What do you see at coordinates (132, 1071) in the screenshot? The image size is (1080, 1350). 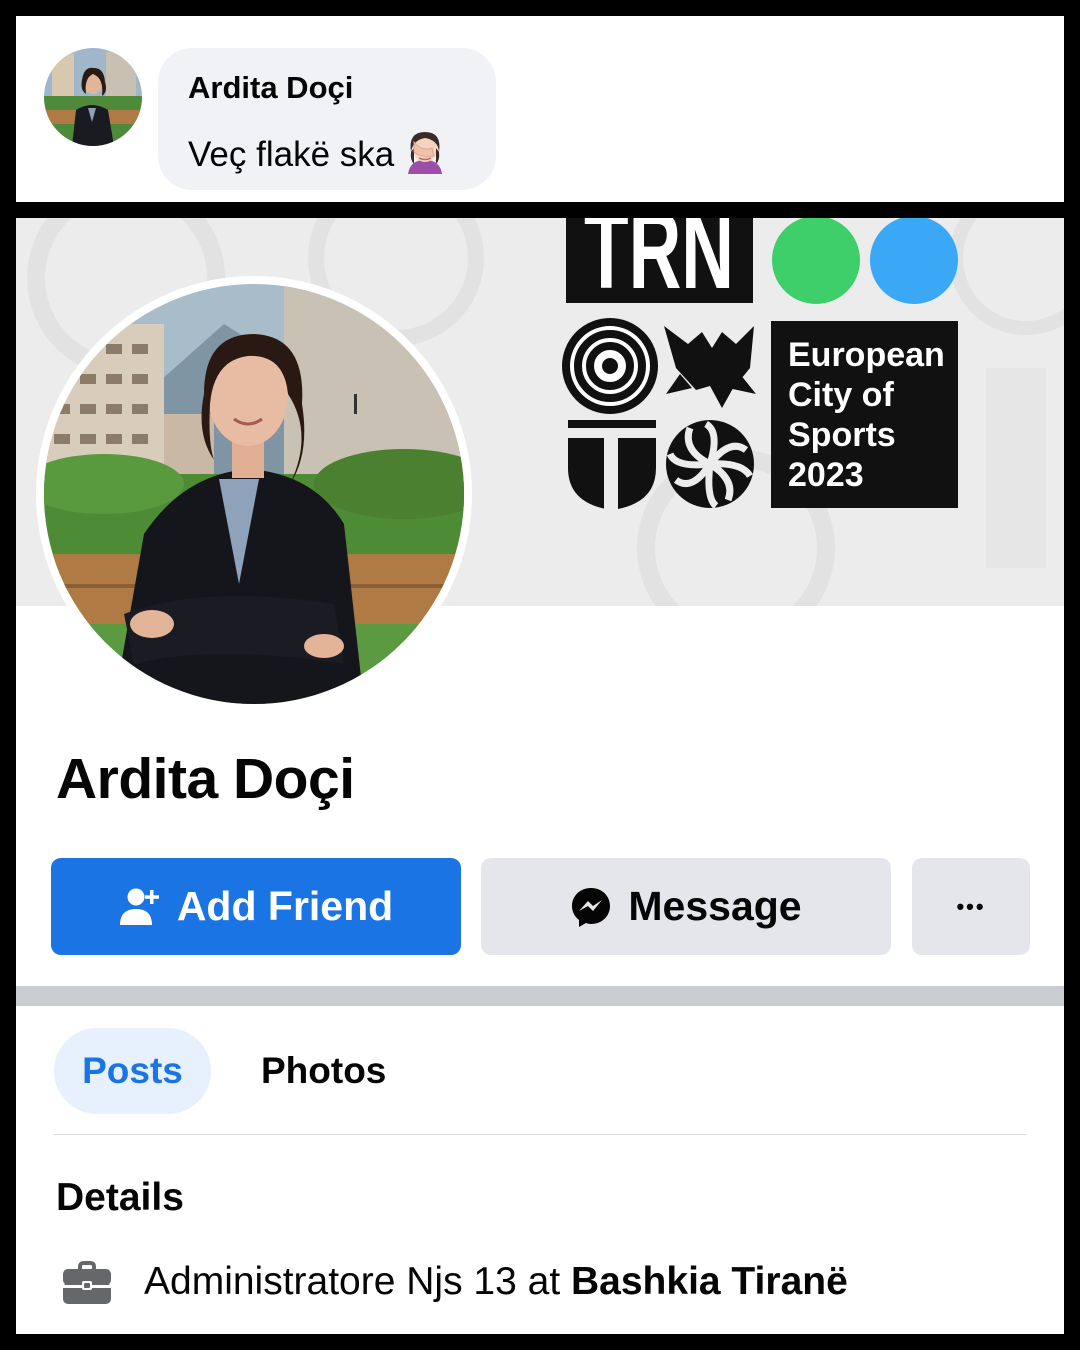 I see `tab-posts: Posts` at bounding box center [132, 1071].